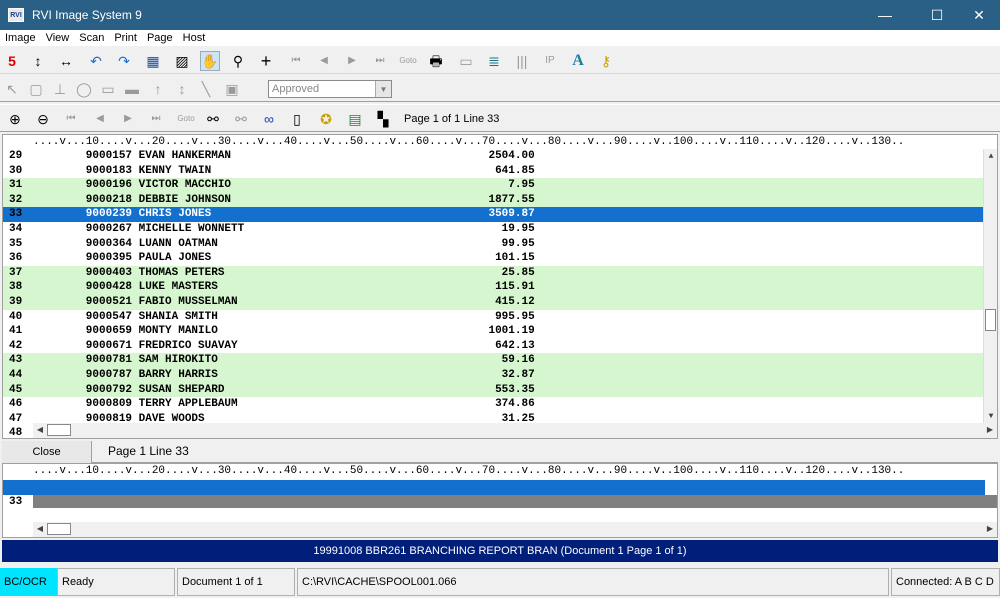 The height and width of the screenshot is (598, 1000). I want to click on pan-hand-icon: ✋, so click(210, 61).